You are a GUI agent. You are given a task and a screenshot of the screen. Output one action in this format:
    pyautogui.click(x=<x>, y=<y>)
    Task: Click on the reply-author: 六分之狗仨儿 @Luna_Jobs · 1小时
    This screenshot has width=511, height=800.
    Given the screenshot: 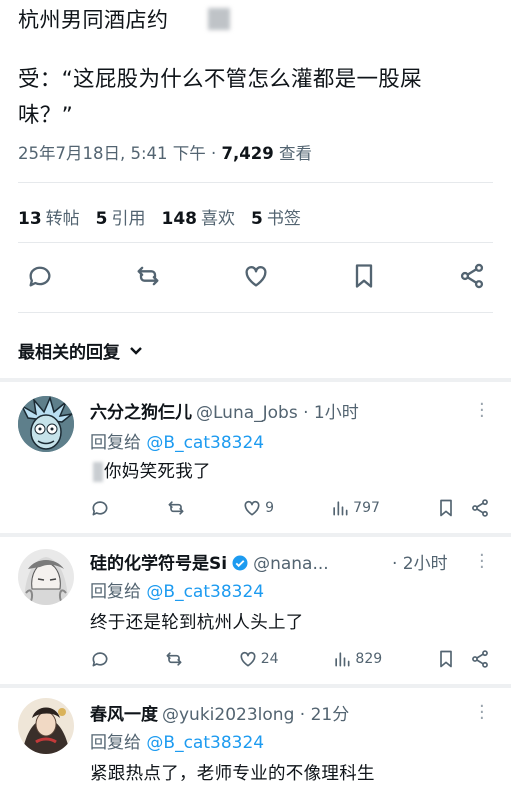 What is the action you would take?
    pyautogui.click(x=224, y=410)
    